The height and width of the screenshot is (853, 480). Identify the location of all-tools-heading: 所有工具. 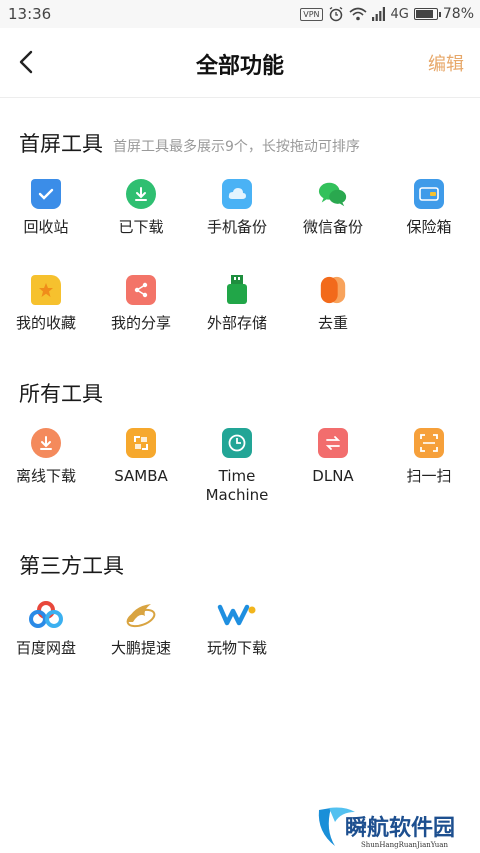
(61, 393).